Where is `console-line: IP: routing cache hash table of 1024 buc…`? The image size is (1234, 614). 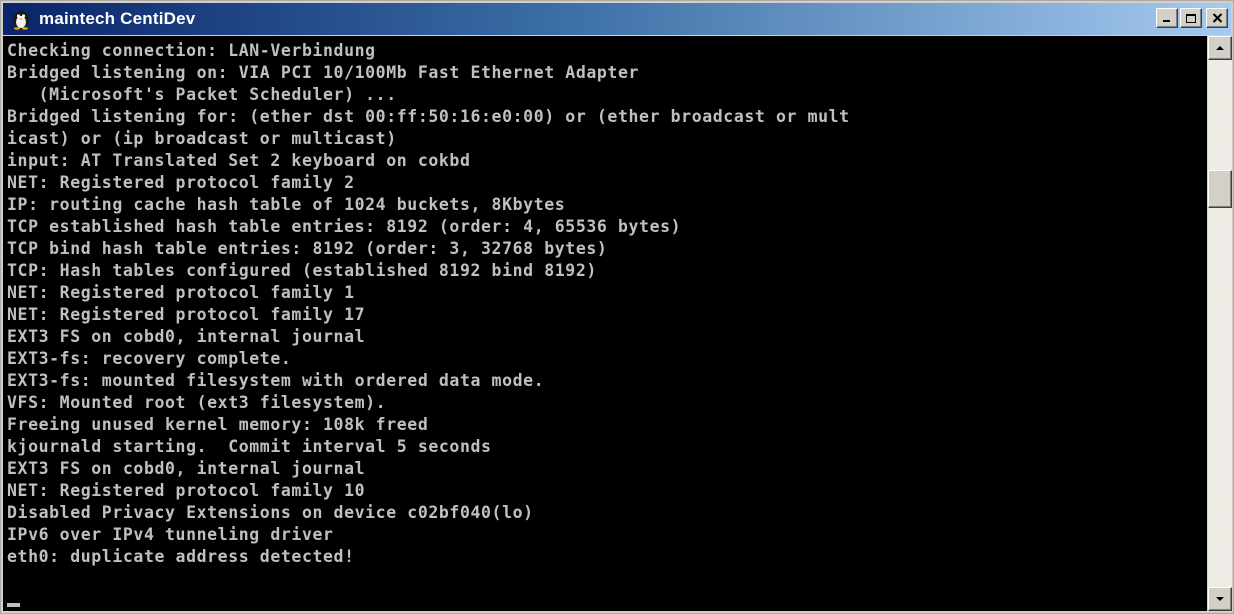
console-line: IP: routing cache hash table of 1024 buc… is located at coordinates (286, 204).